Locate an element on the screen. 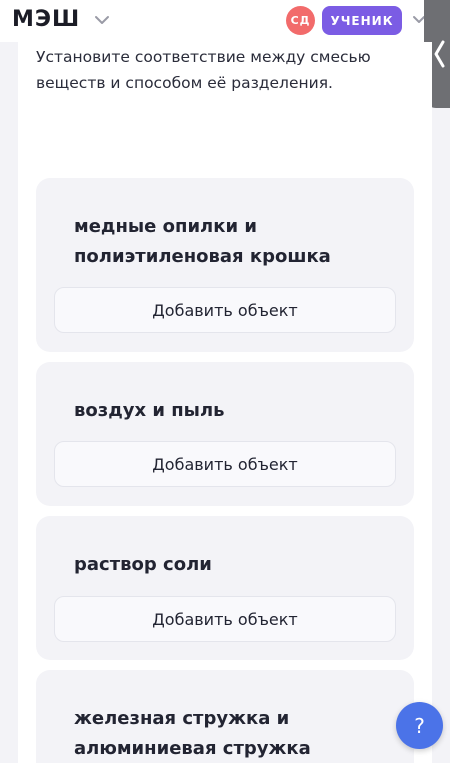 This screenshot has height=763, width=450. card-title: воздух и пыль is located at coordinates (149, 410).